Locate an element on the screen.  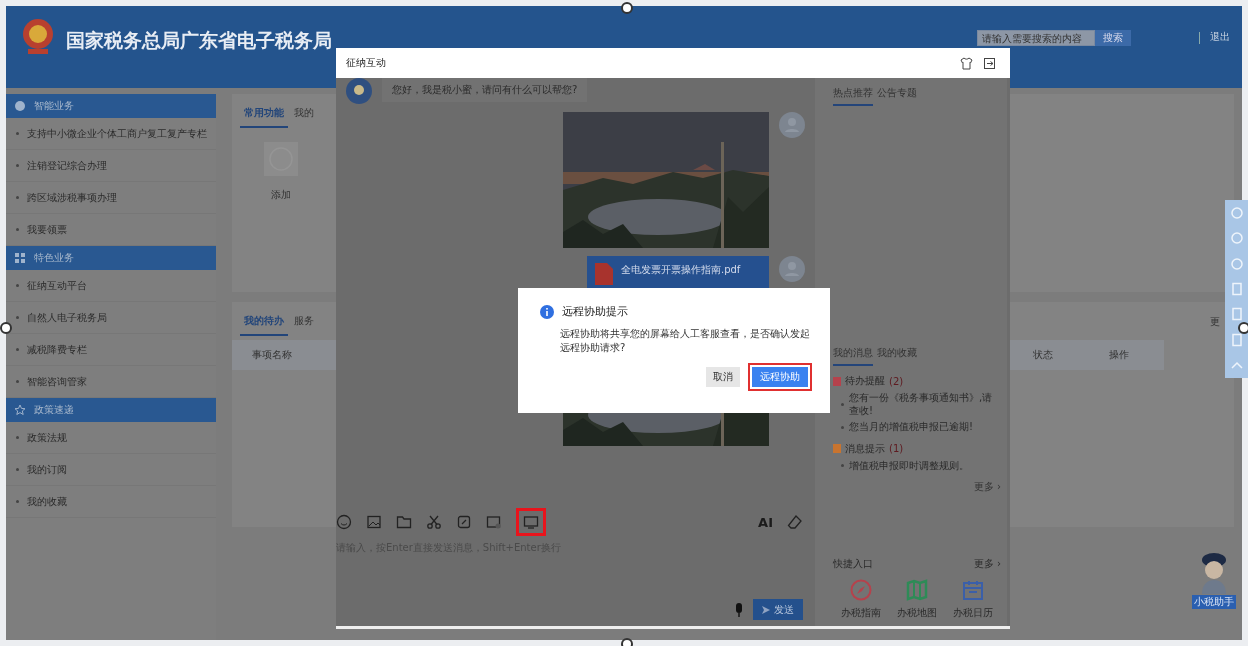
sidebar-item: 跨区域涉税事项办理 is located at coordinates (111, 198).